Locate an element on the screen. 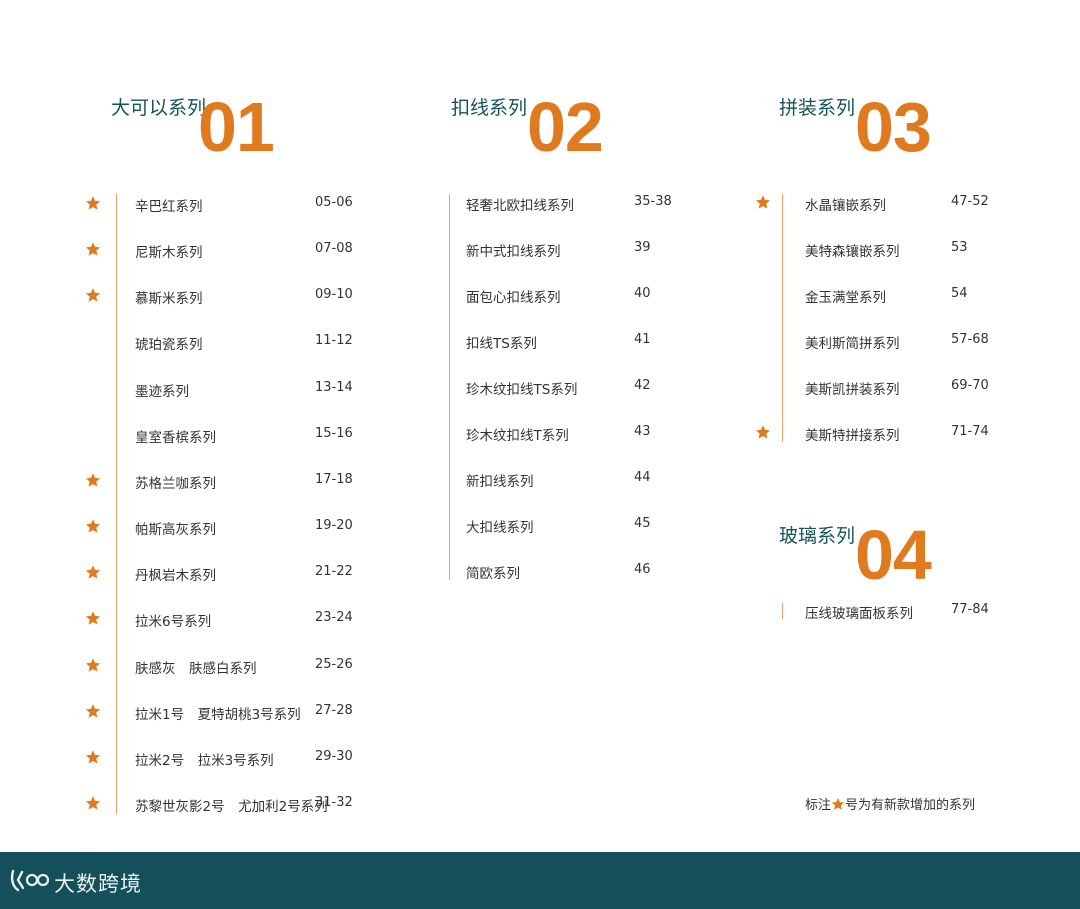 This screenshot has width=1080, height=909. item-pages: 69-70 is located at coordinates (970, 385).